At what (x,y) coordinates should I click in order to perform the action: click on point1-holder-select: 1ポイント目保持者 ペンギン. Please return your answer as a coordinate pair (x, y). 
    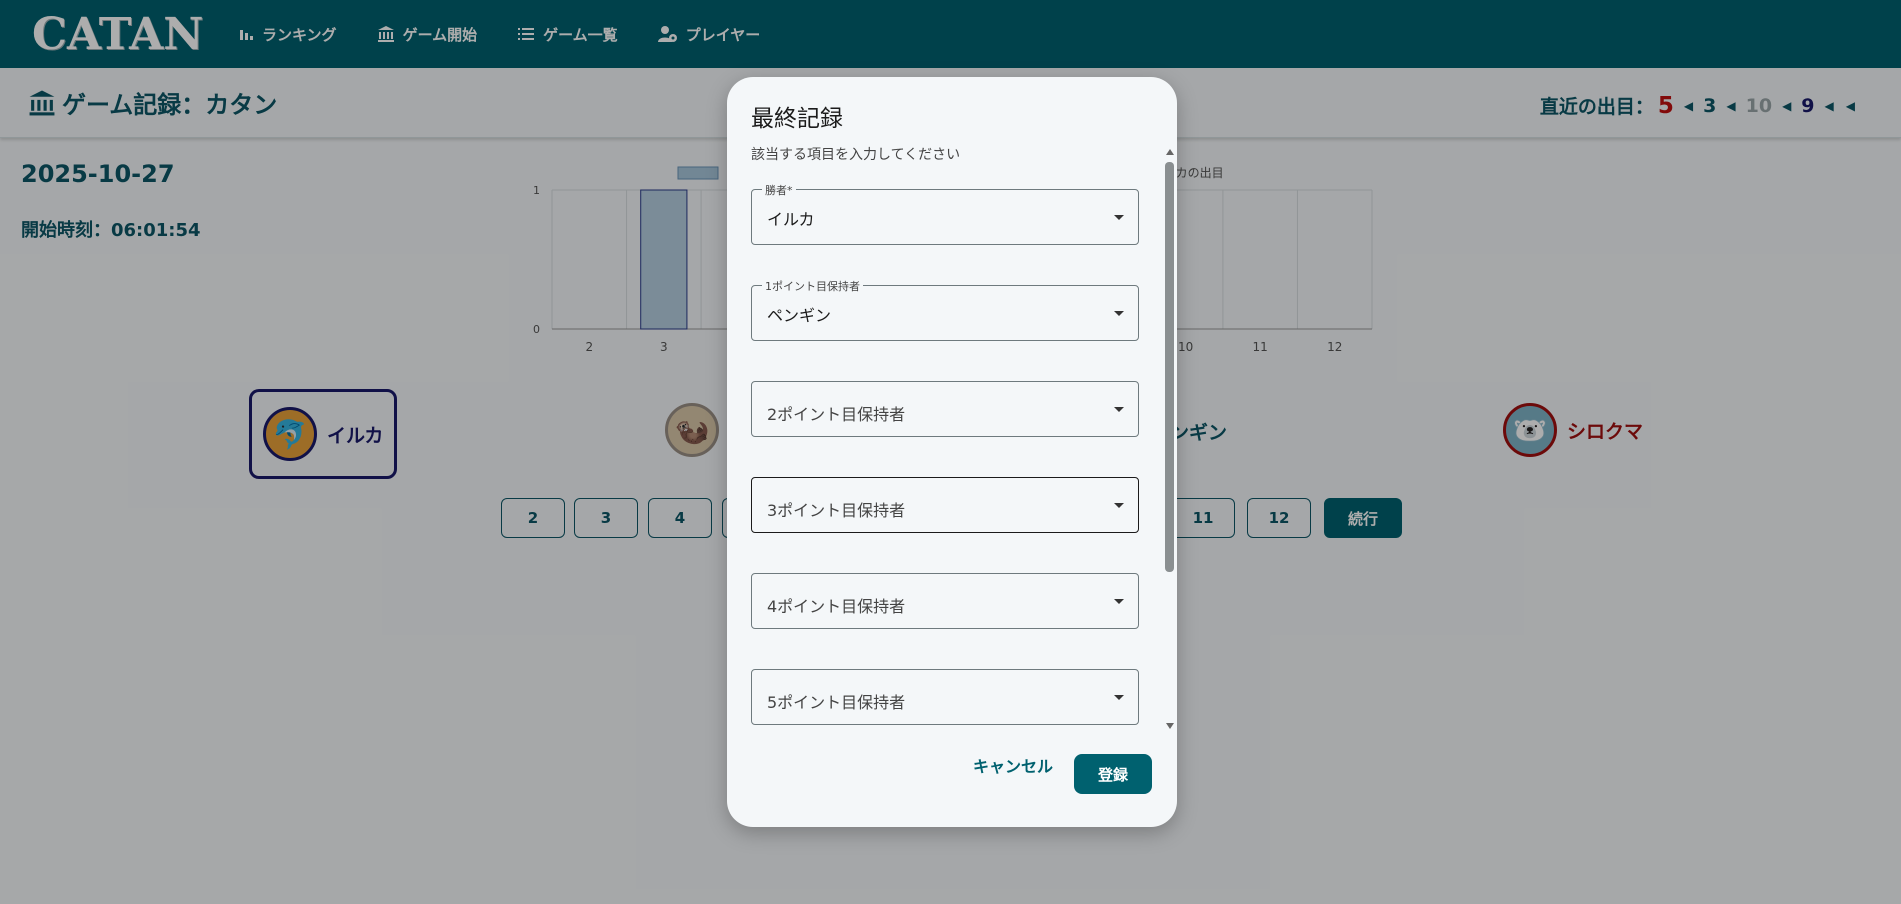
    Looking at the image, I should click on (945, 309).